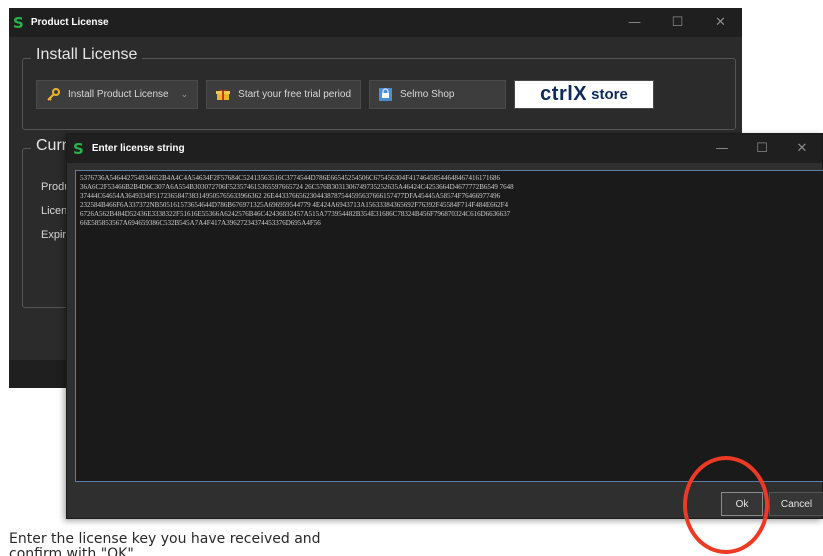  Describe the element at coordinates (762, 148) in the screenshot. I see `dialog-maximize-button: ☐` at that location.